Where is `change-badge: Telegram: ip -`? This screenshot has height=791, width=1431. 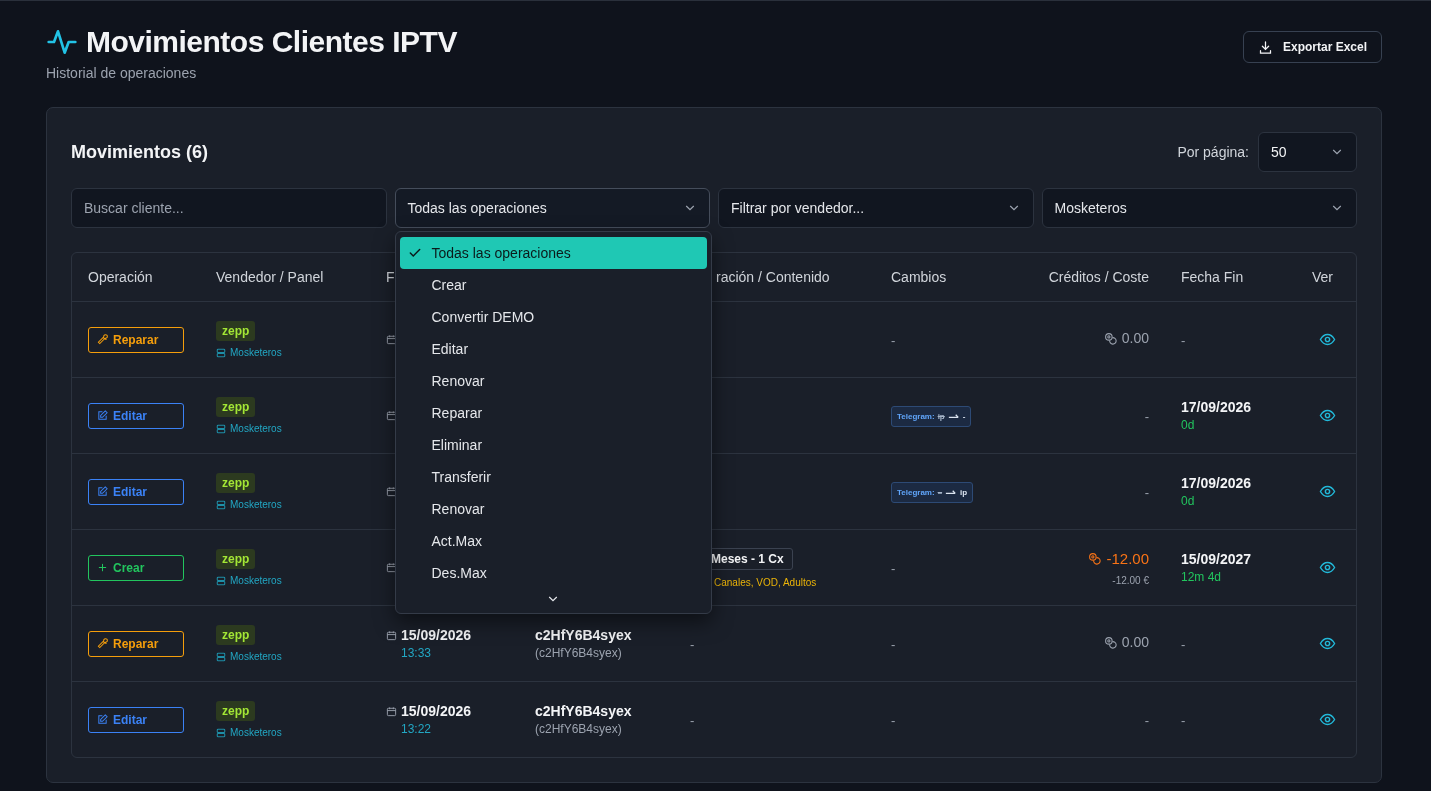 change-badge: Telegram: ip - is located at coordinates (931, 416).